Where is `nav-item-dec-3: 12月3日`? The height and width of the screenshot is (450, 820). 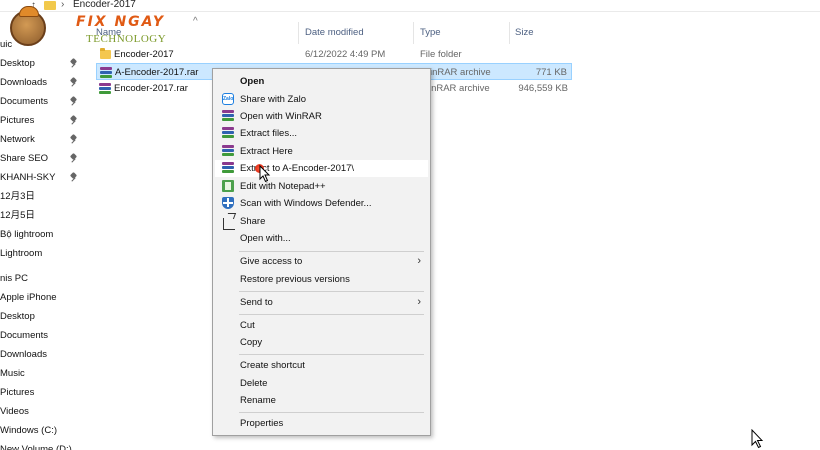 nav-item-dec-3: 12月3日 is located at coordinates (44, 196).